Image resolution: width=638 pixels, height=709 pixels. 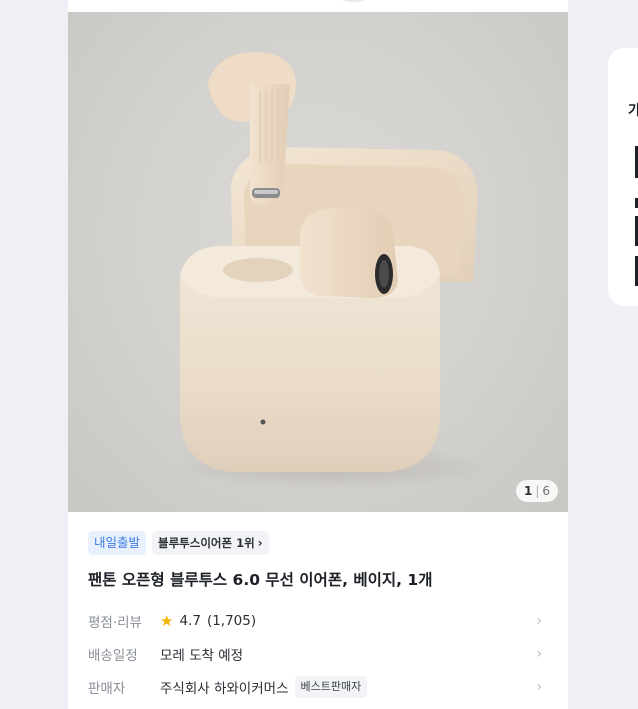 What do you see at coordinates (528, 491) in the screenshot?
I see `image-counter-current: 1` at bounding box center [528, 491].